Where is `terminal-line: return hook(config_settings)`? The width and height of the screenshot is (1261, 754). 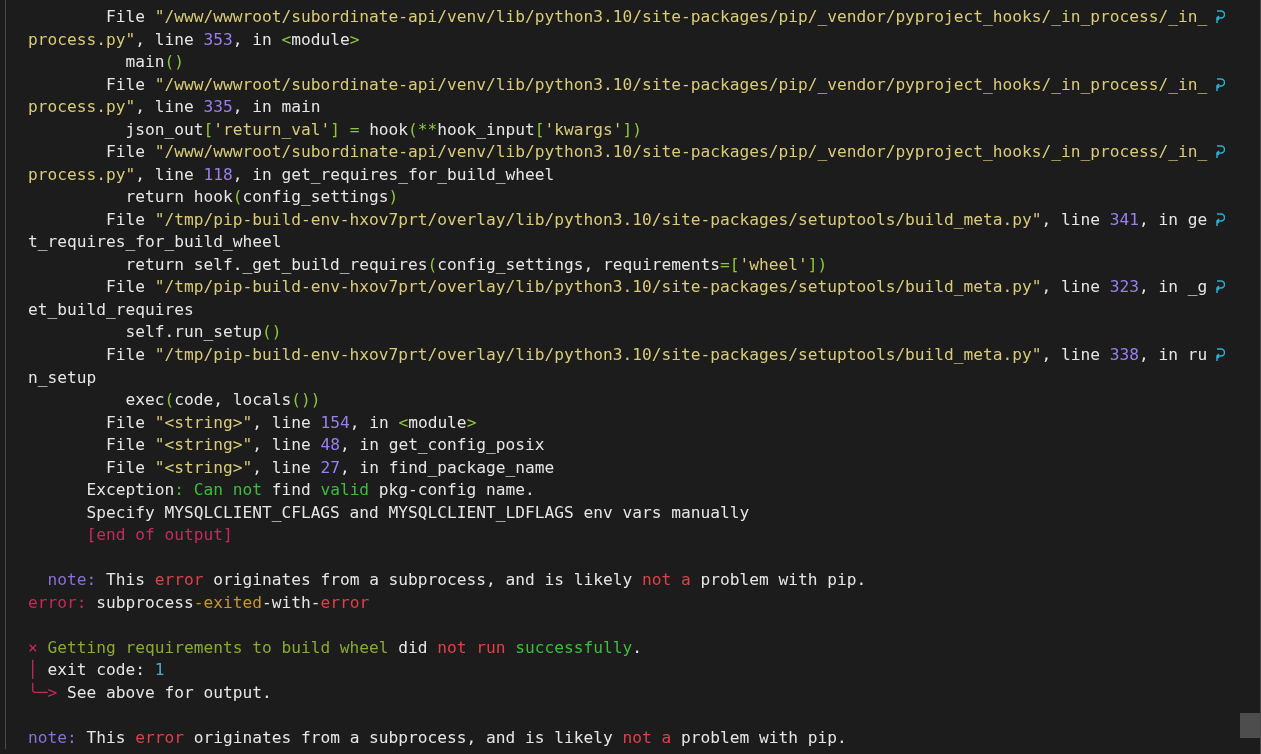
terminal-line: return hook(config_settings) is located at coordinates (261, 197).